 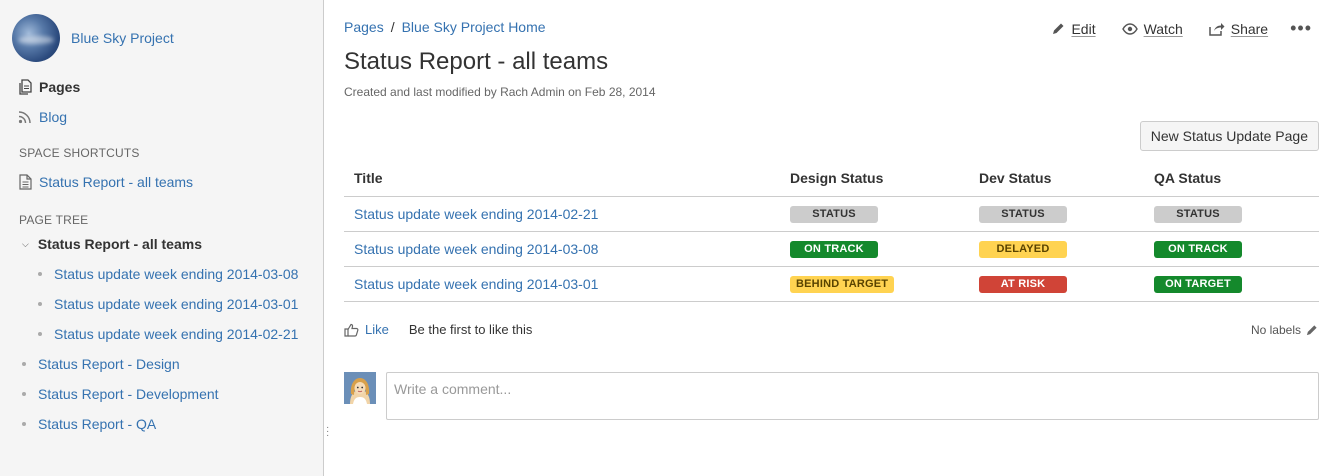 I want to click on design-status-cell: BEHIND TARGET, so click(x=874, y=284).